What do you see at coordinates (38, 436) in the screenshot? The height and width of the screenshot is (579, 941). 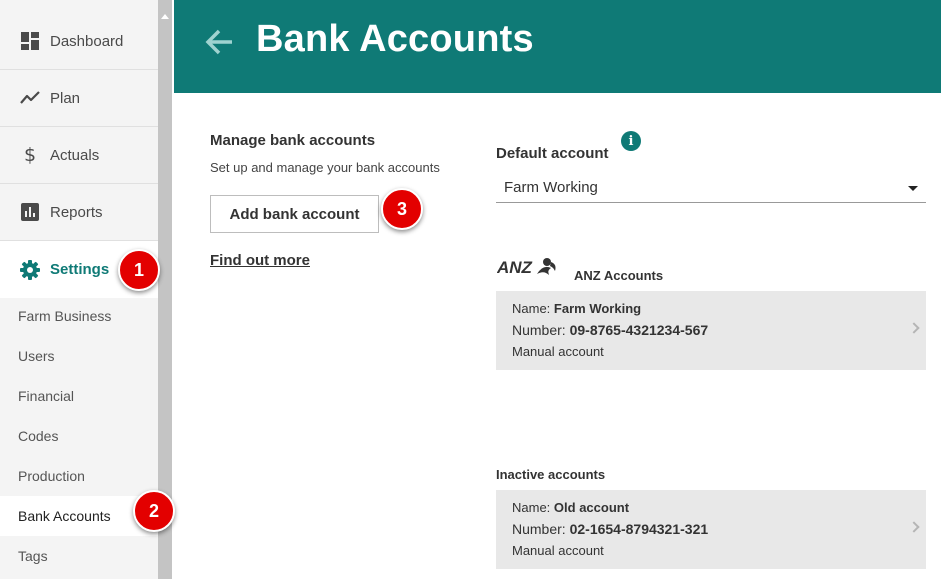 I see `sidebar-subitem-label: Codes` at bounding box center [38, 436].